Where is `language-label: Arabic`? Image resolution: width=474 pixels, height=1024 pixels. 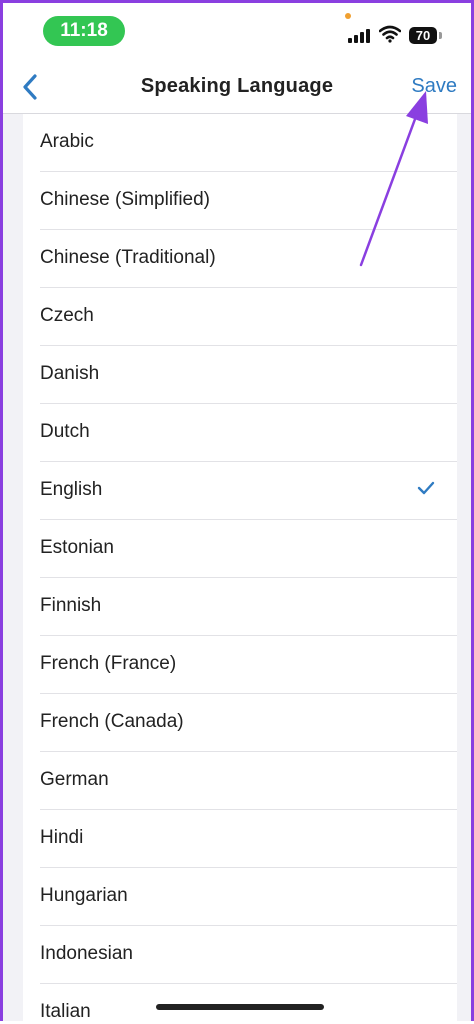 language-label: Arabic is located at coordinates (67, 141).